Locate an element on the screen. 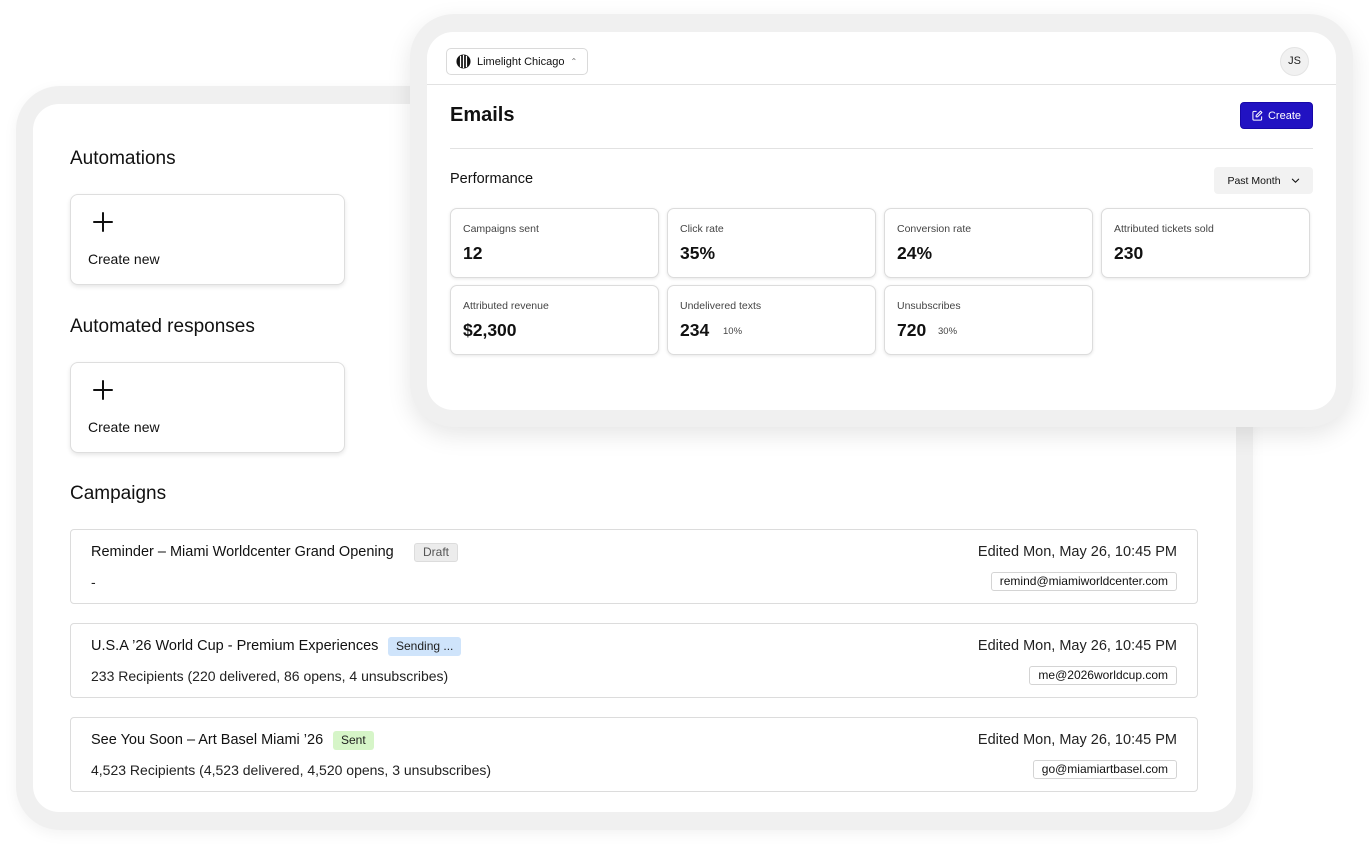  metric-percent: 30% is located at coordinates (948, 331).